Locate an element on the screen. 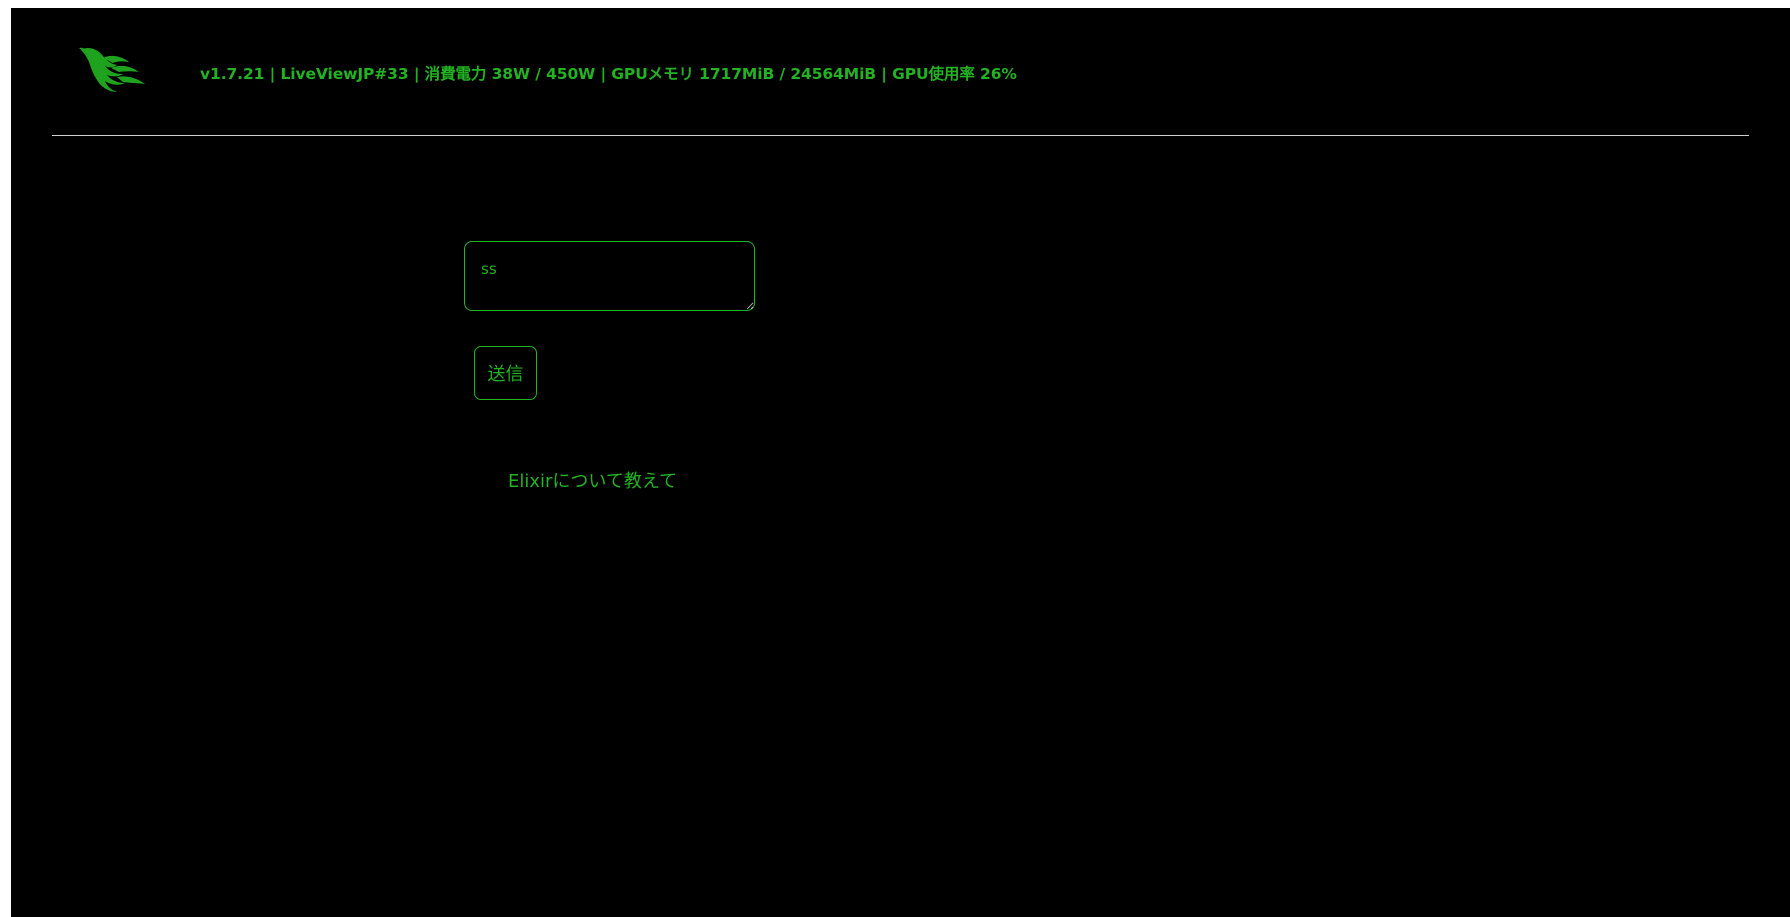 This screenshot has height=917, width=1790. header-divider is located at coordinates (900, 135).